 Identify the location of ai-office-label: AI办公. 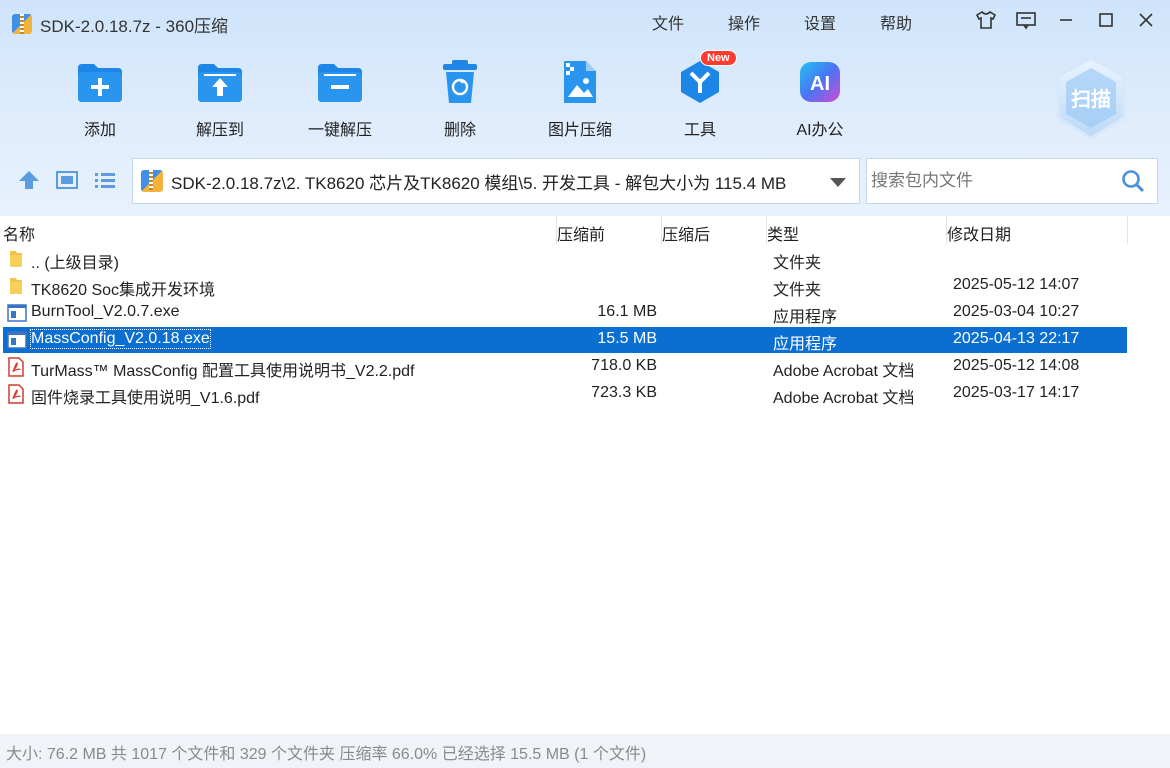
(820, 130).